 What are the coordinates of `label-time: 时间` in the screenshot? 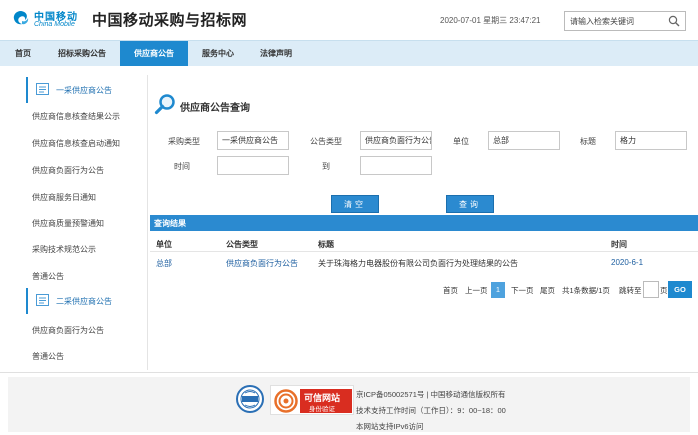 It's located at (182, 166).